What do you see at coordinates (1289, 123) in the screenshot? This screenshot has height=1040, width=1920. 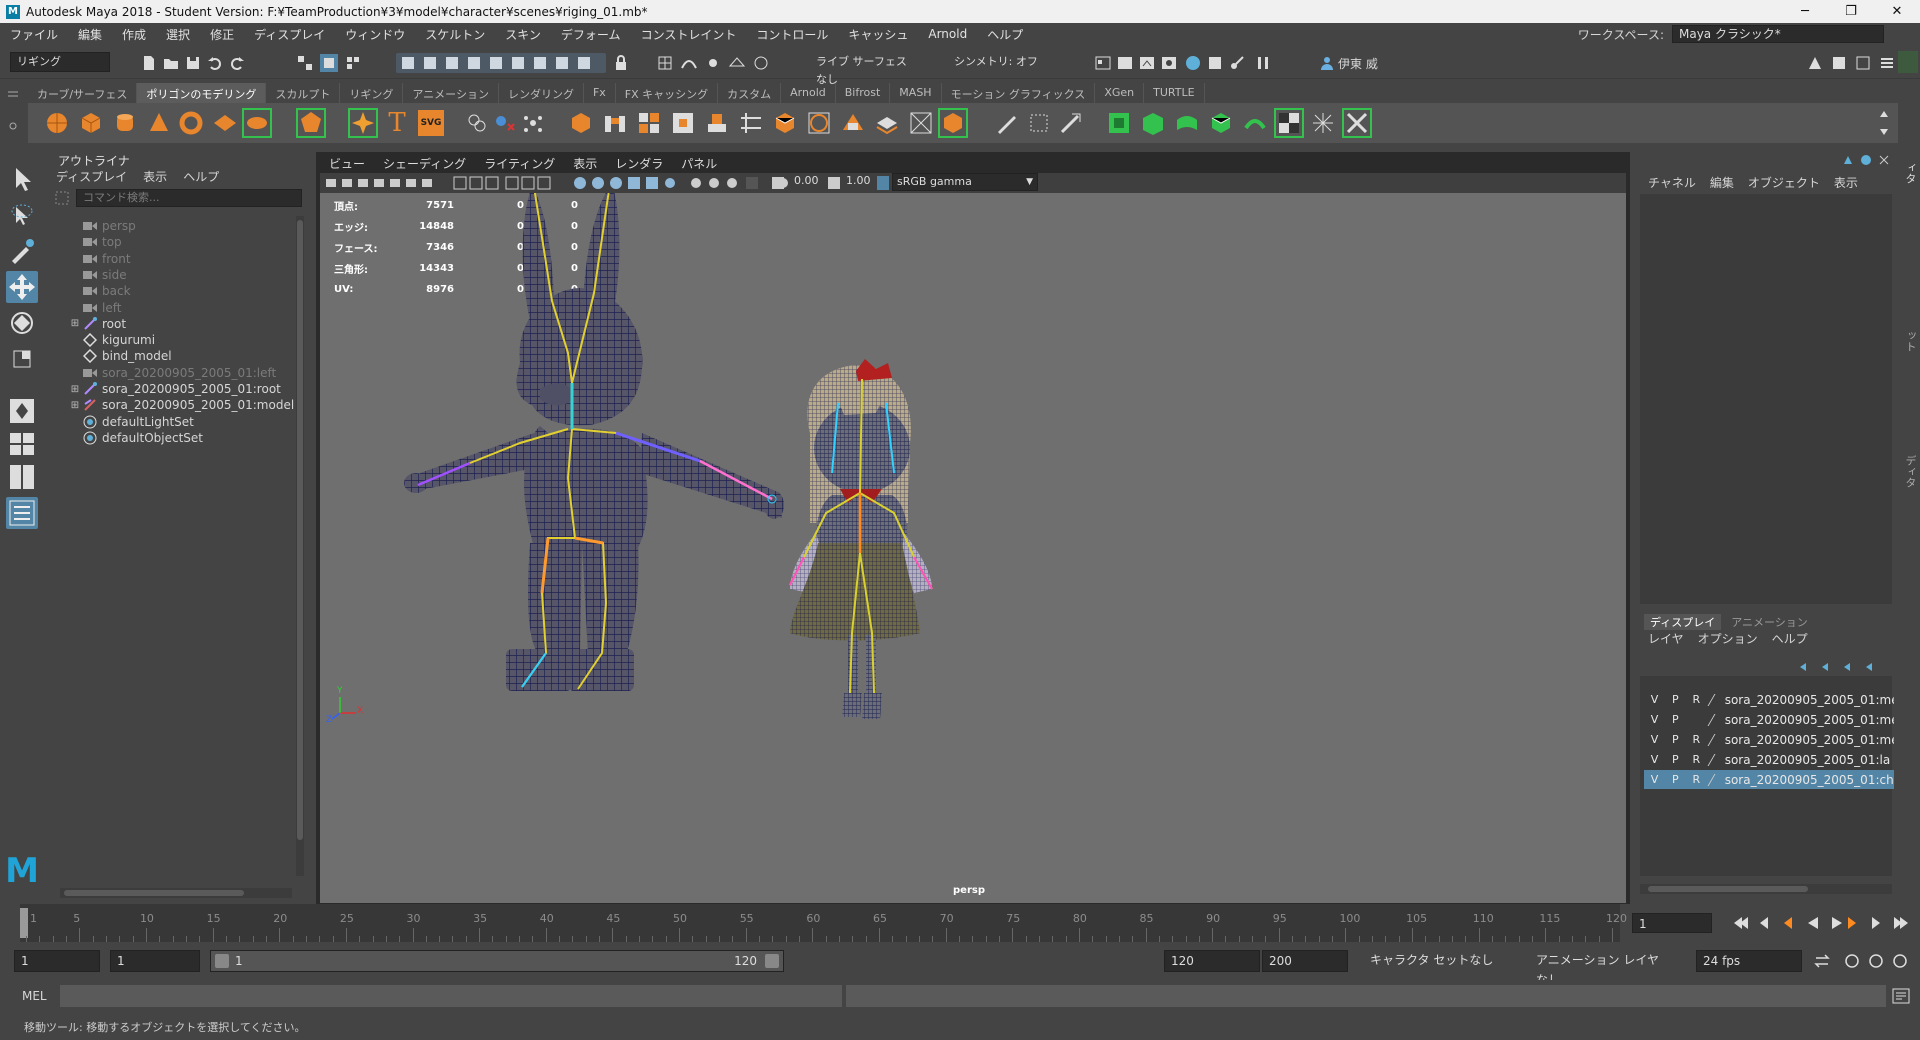 I see `checker-map-icon` at bounding box center [1289, 123].